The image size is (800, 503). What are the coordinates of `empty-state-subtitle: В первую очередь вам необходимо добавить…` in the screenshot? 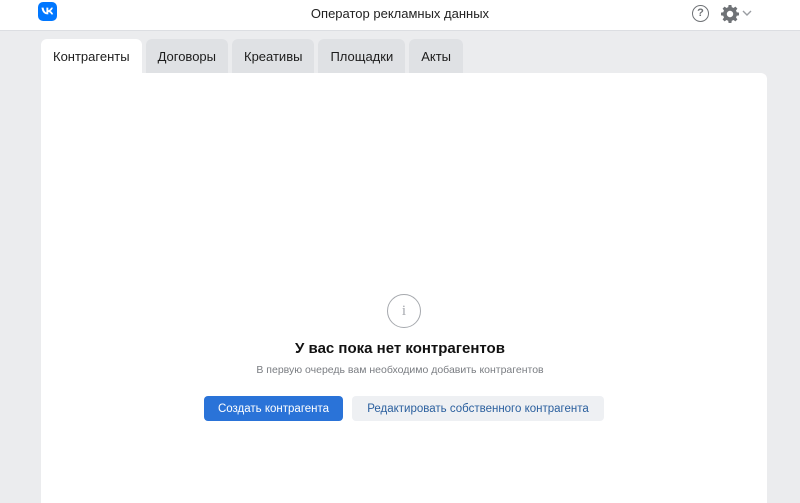 It's located at (400, 370).